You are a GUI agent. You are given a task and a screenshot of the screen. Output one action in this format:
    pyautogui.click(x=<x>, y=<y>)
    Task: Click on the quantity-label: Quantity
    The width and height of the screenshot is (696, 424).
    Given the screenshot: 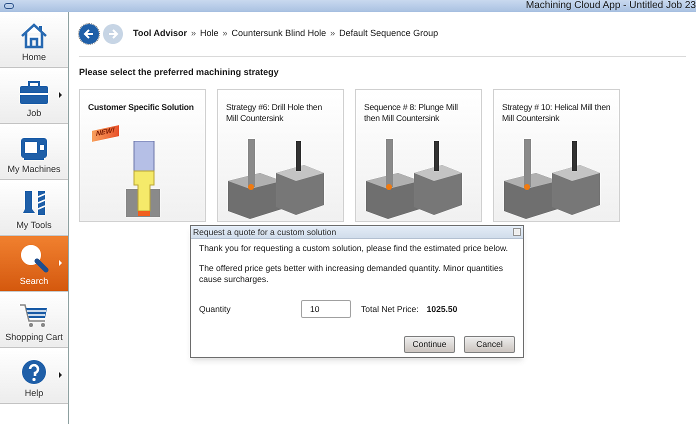 What is the action you would take?
    pyautogui.click(x=215, y=309)
    